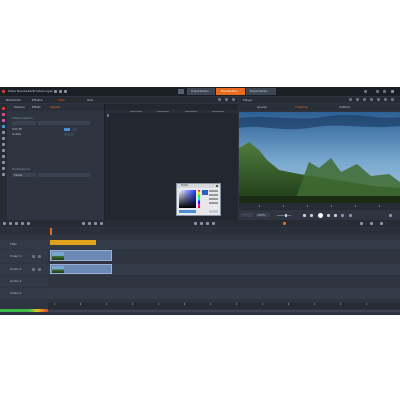  Describe the element at coordinates (3, 138) in the screenshot. I see `tool-text-icon` at that location.